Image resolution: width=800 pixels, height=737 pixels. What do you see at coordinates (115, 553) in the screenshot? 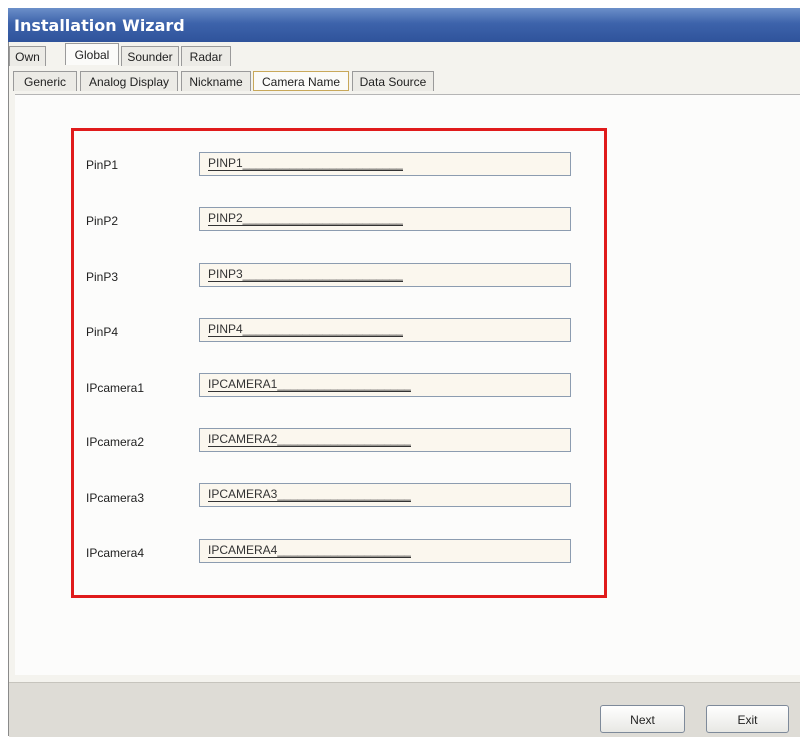
I see `field-label-ipcamera4: IPcamera4` at bounding box center [115, 553].